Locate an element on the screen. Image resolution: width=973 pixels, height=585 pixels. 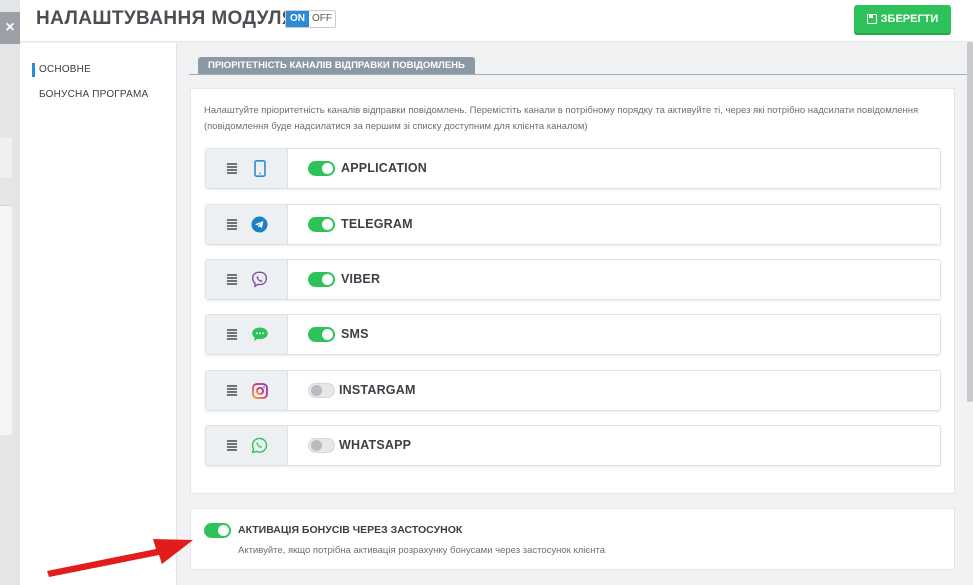
sidebar: ОСНОВНЕ БОНУСНА ПРОГРАМА is located at coordinates (98, 314).